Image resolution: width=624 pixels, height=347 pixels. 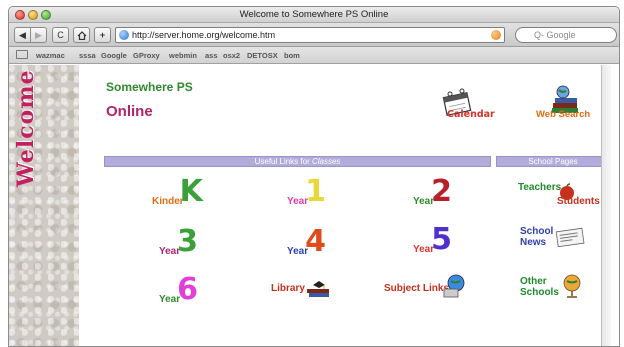 What do you see at coordinates (555, 35) in the screenshot?
I see `search-placeholder: Q- Google` at bounding box center [555, 35].